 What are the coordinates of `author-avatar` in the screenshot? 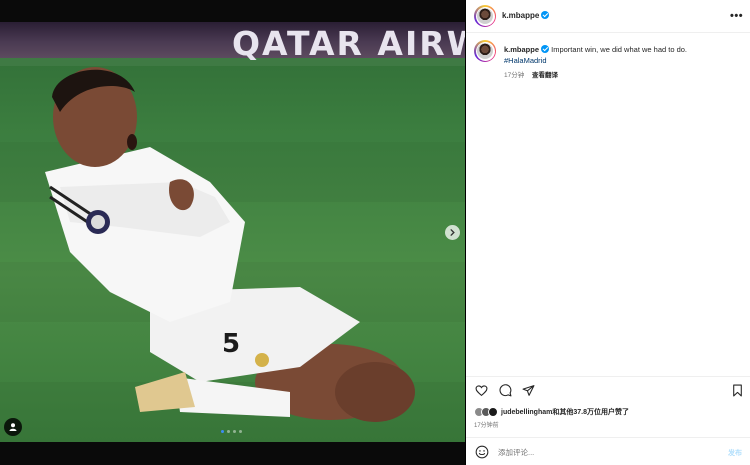 It's located at (485, 16).